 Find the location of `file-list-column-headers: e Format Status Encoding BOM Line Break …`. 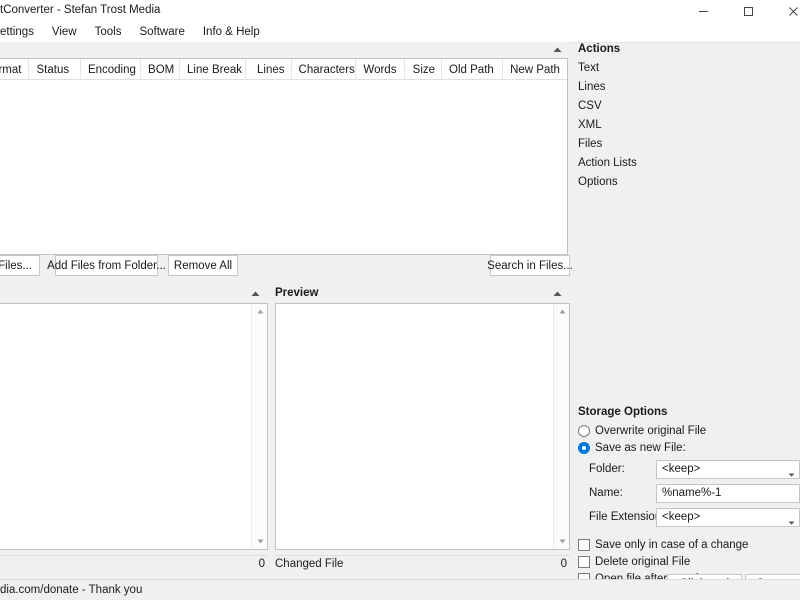

file-list-column-headers: e Format Status Encoding BOM Line Break … is located at coordinates (283, 69).